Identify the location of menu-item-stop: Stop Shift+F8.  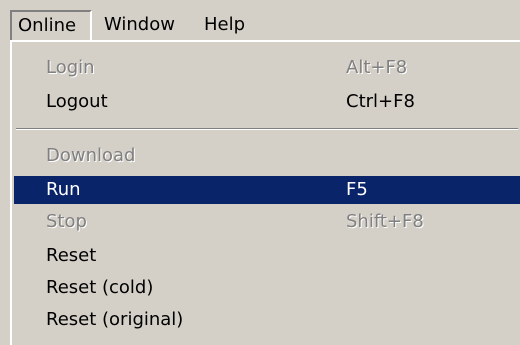
(267, 222).